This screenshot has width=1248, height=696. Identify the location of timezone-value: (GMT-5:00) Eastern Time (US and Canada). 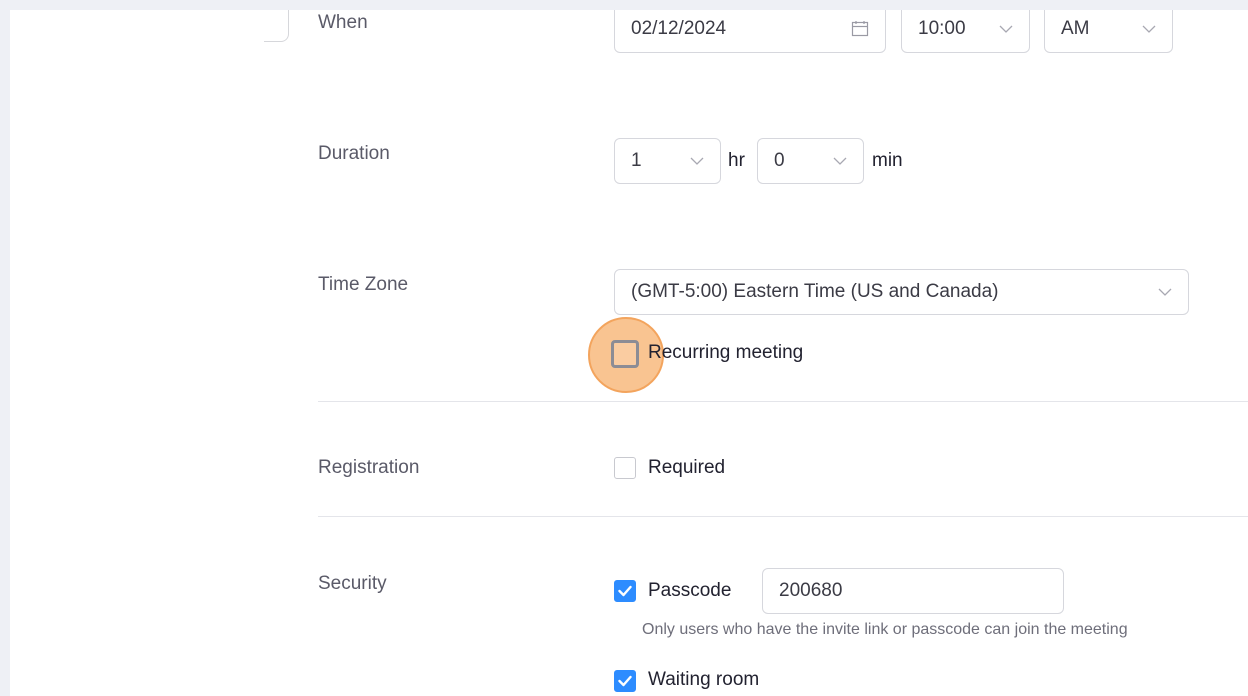
(815, 291).